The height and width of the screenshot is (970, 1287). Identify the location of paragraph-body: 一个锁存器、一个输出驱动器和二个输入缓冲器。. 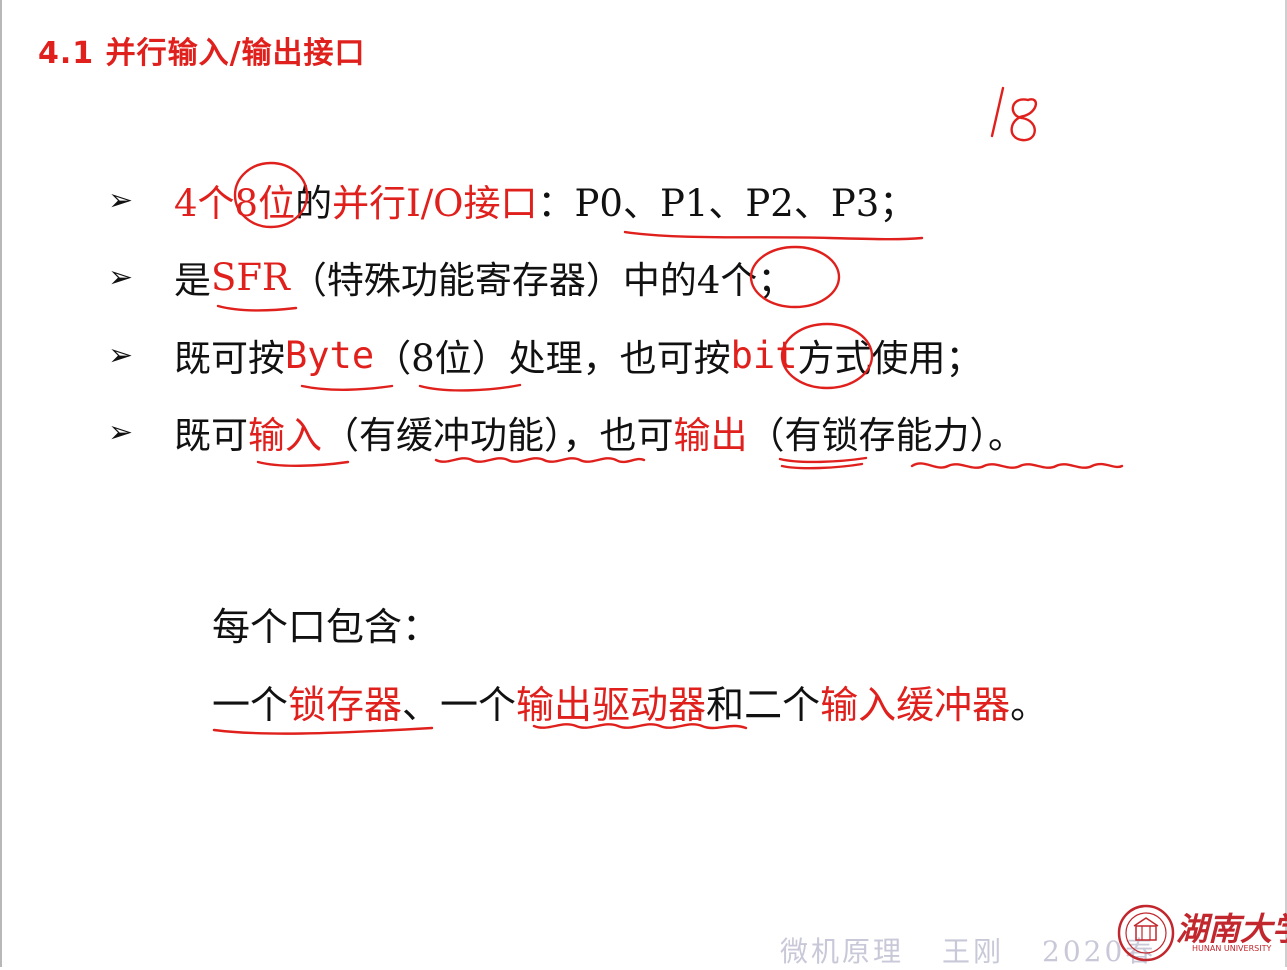
(630, 701).